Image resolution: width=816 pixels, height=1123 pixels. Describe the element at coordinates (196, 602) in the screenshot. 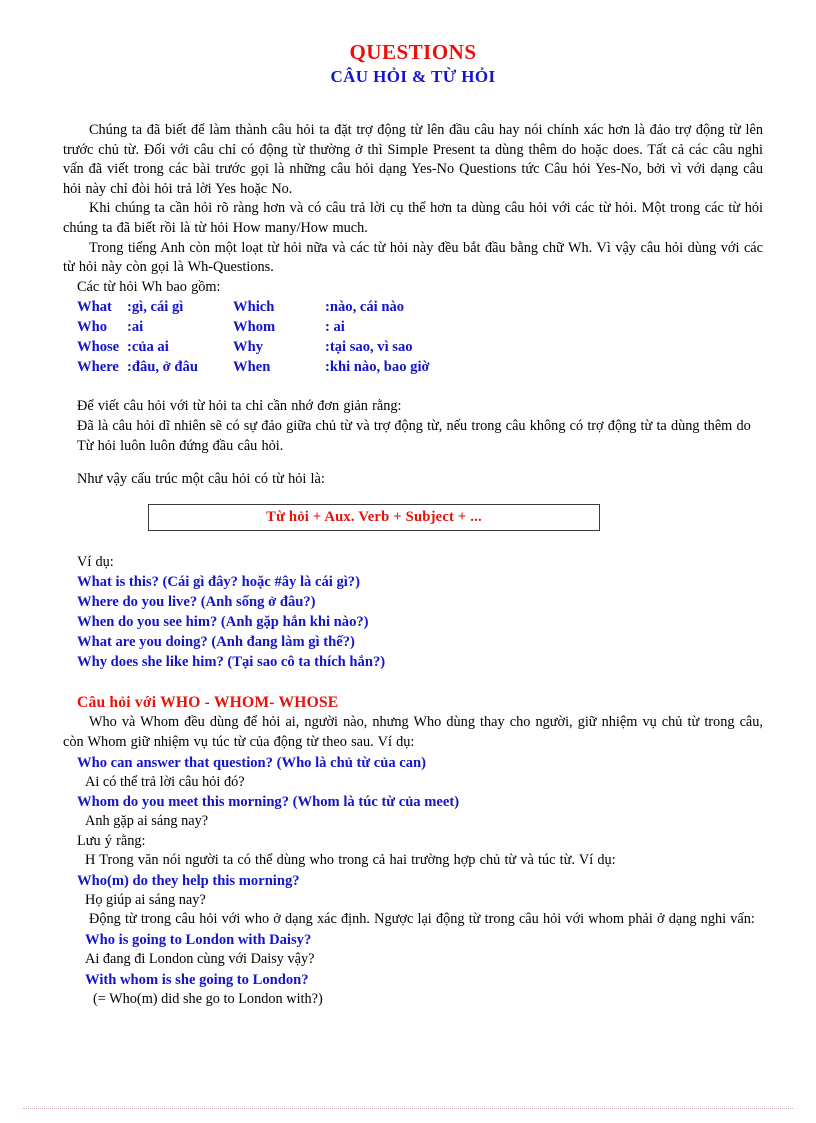

I see `example-where-do-you-live: Where do you live? (Anh sống ở đâu?)` at that location.